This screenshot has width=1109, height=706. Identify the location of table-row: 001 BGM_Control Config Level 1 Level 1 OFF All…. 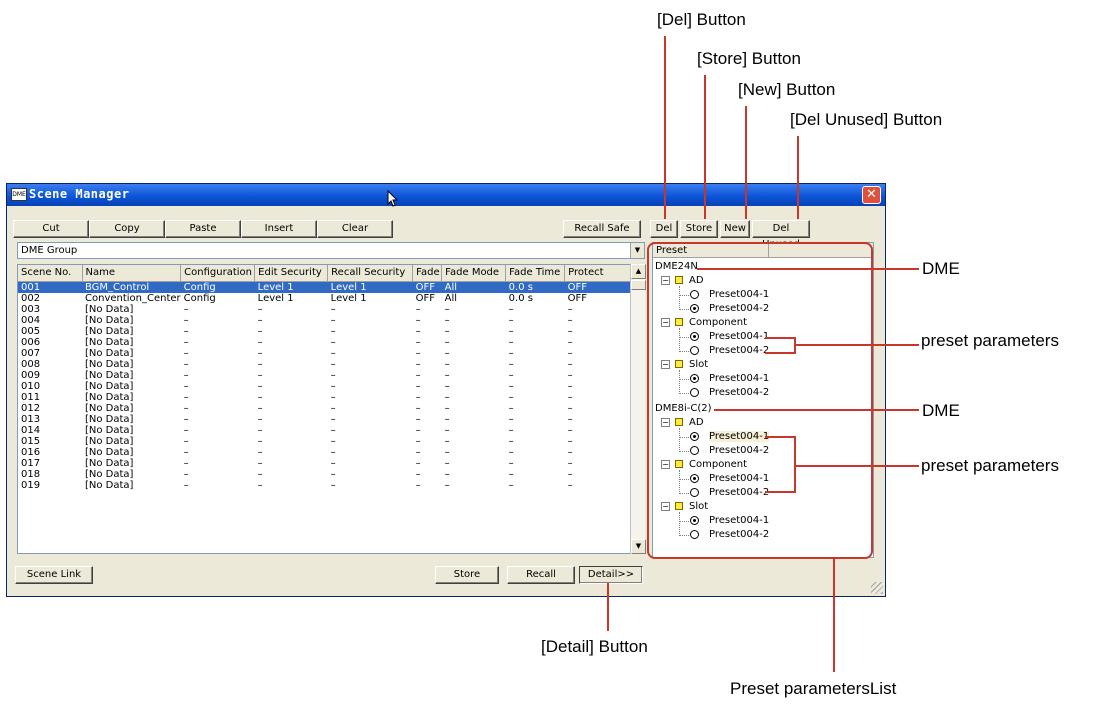
(329, 287).